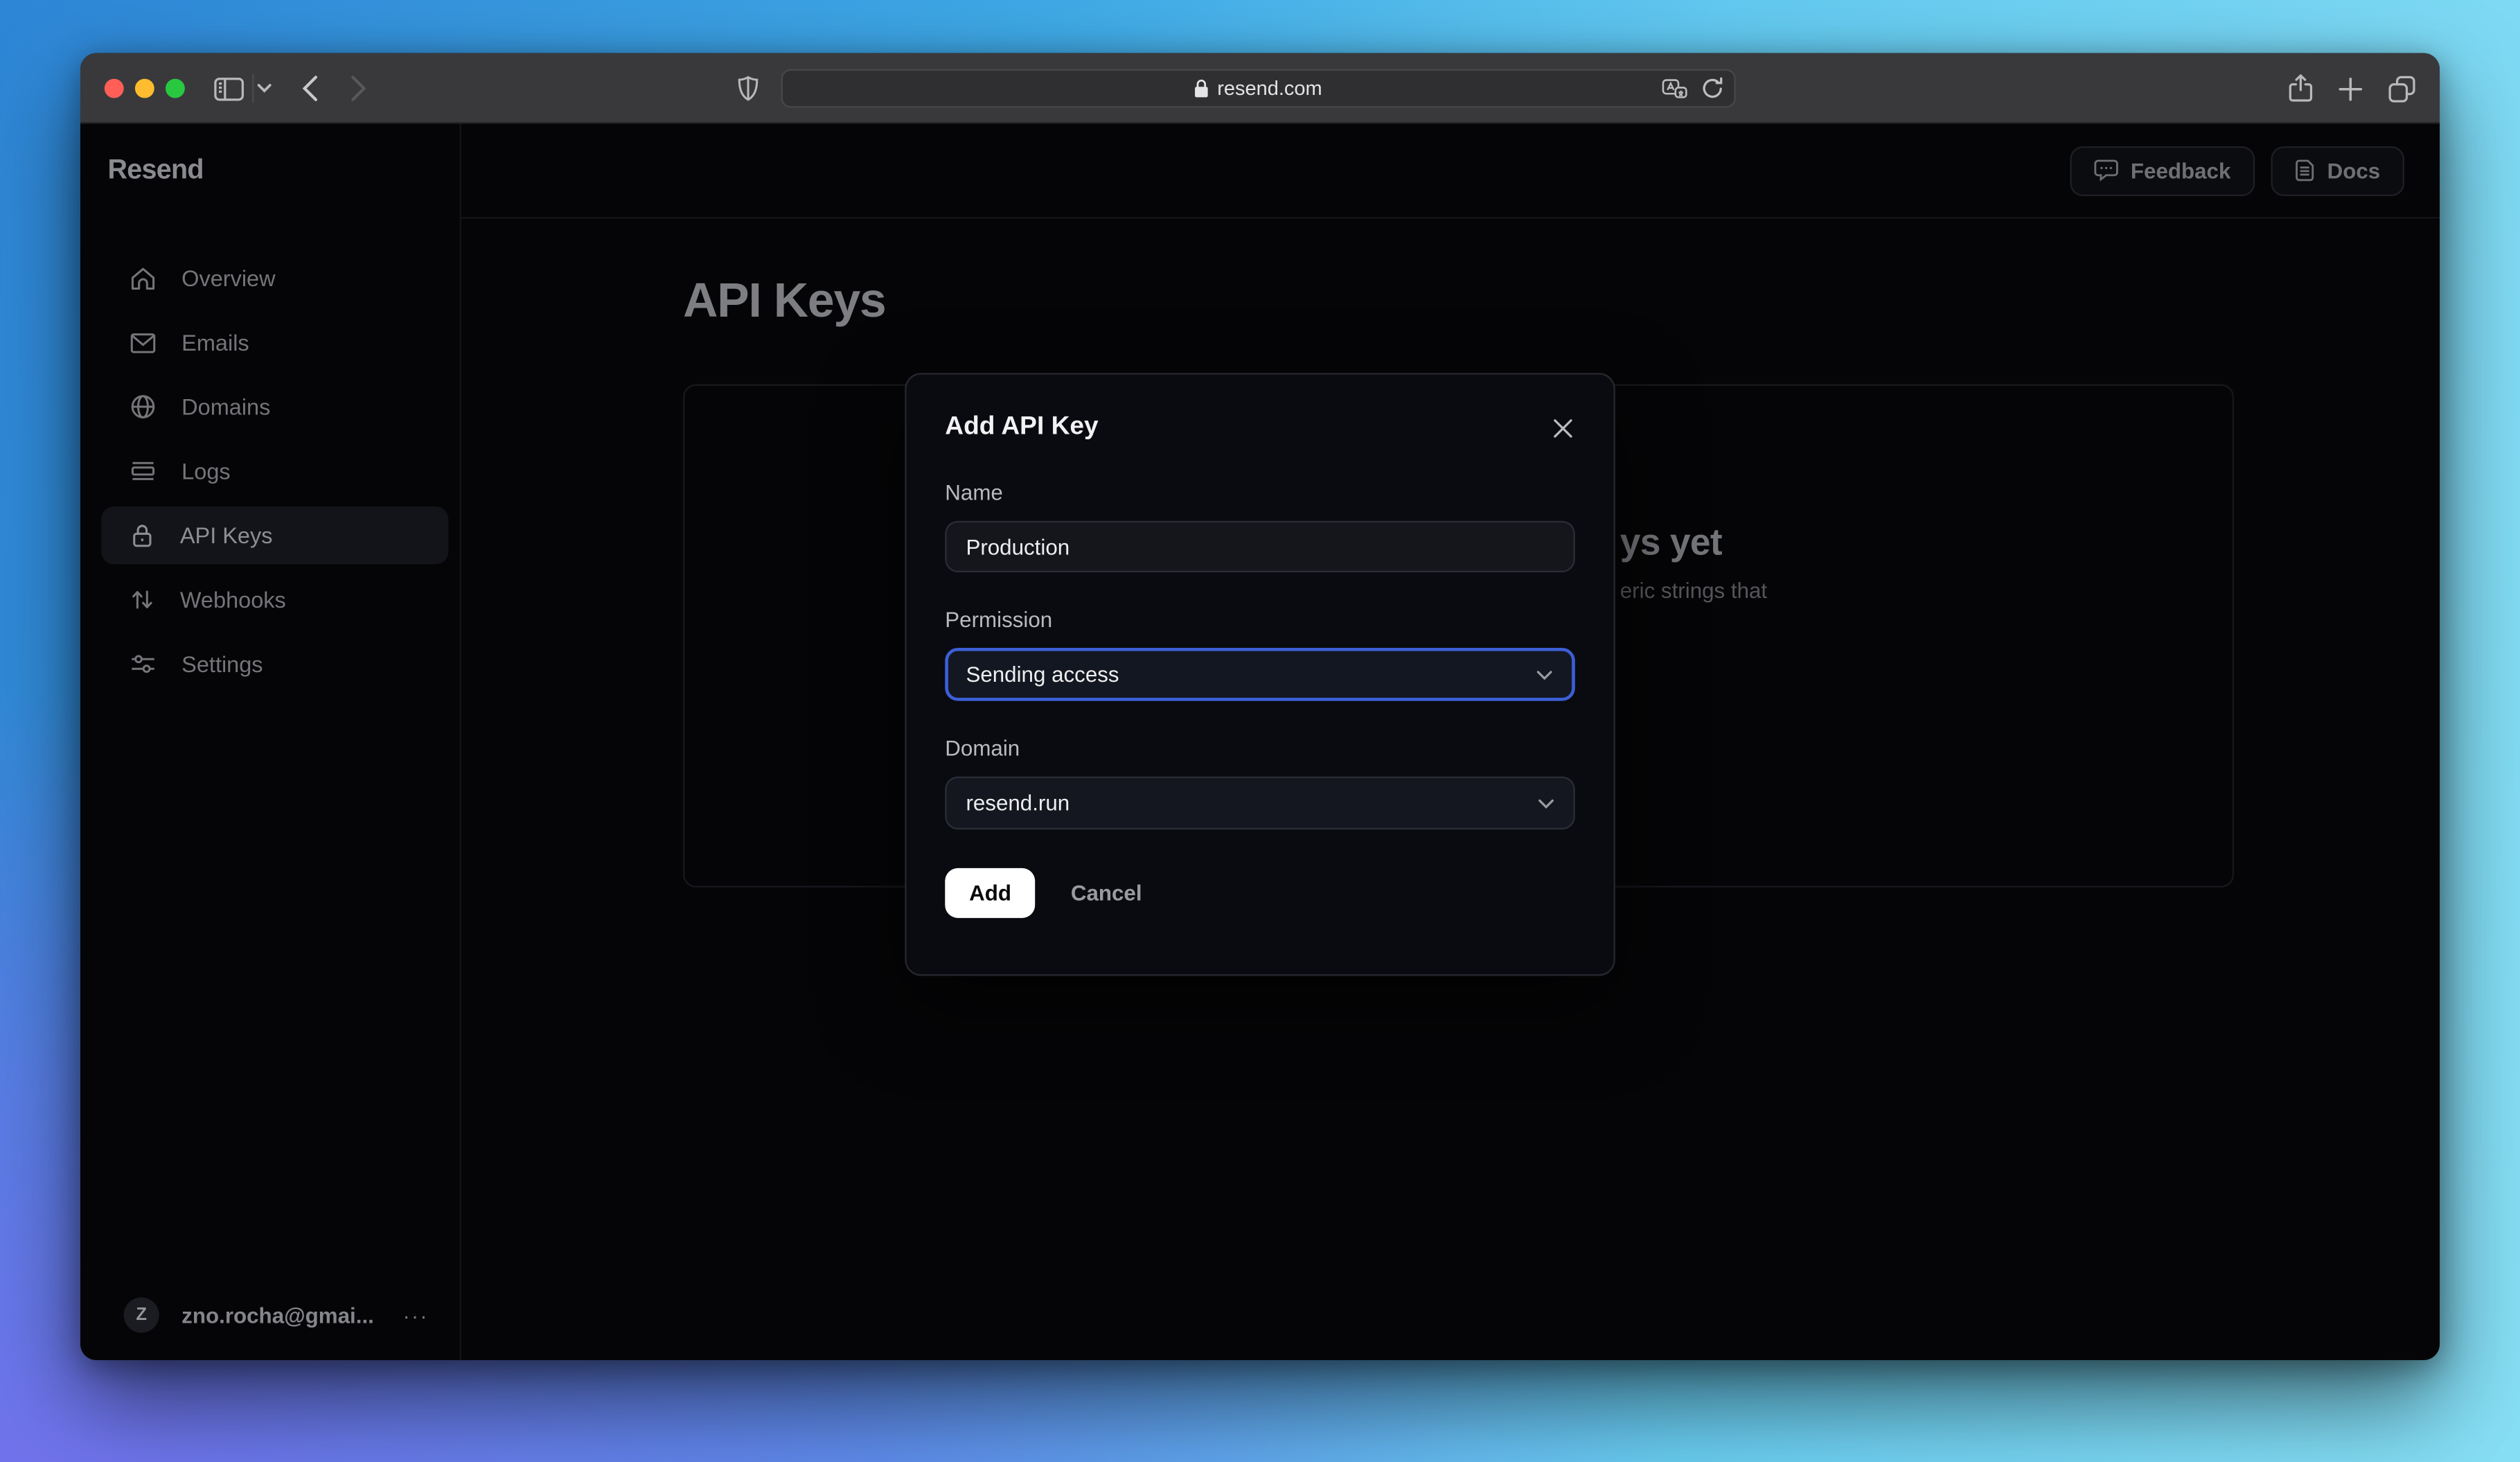  What do you see at coordinates (143, 406) in the screenshot?
I see `globe-icon` at bounding box center [143, 406].